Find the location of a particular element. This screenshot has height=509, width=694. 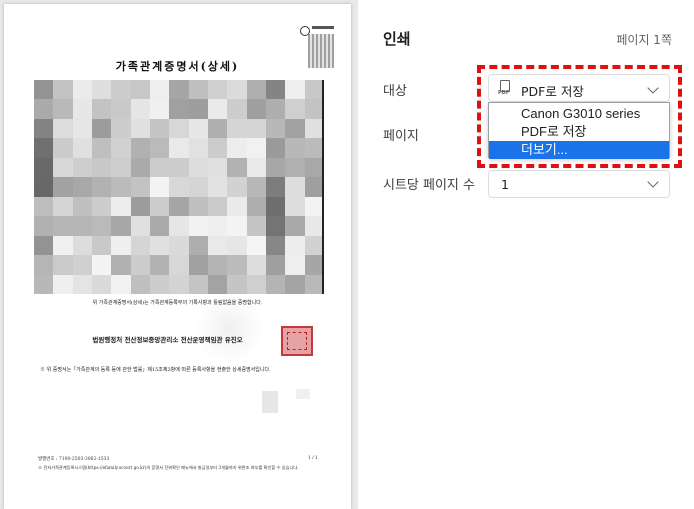

pages-per-sheet-value: 1 is located at coordinates (505, 184).